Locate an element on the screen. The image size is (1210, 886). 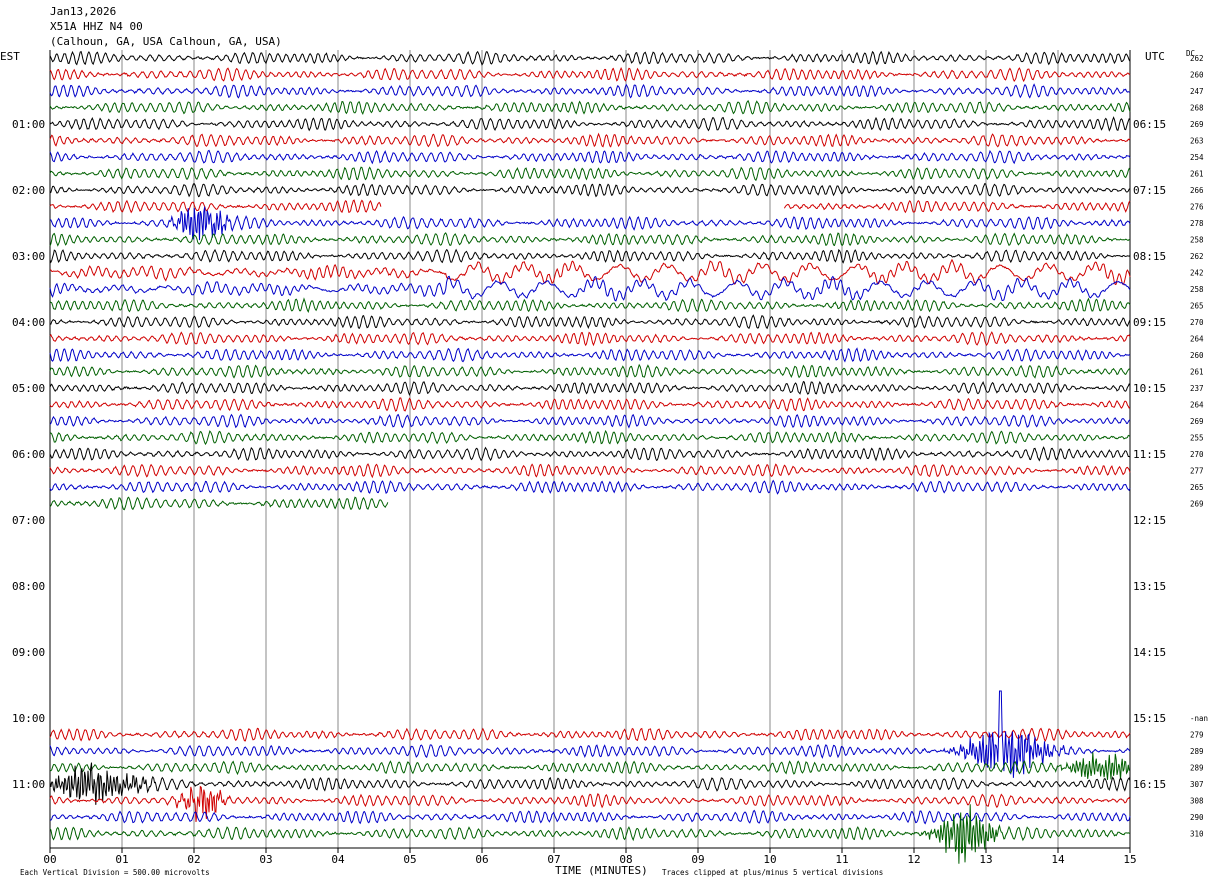
dc-value: 263 is located at coordinates (1197, 141).